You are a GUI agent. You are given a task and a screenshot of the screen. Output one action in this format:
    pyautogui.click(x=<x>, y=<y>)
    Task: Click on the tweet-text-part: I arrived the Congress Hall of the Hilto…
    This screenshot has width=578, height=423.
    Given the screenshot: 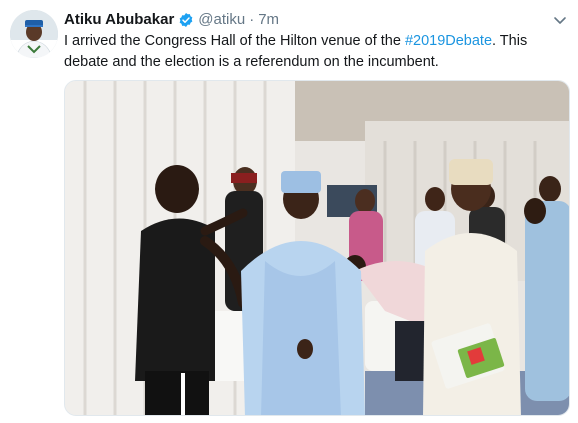 What is the action you would take?
    pyautogui.click(x=234, y=41)
    